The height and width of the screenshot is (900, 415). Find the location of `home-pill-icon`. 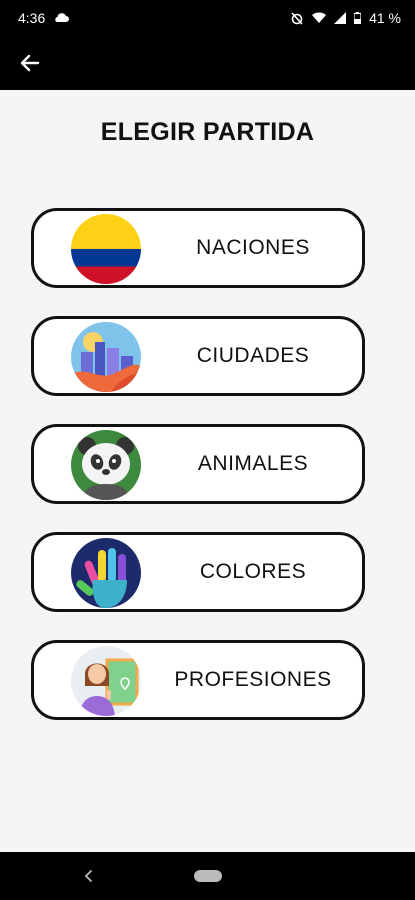

home-pill-icon is located at coordinates (207, 876).